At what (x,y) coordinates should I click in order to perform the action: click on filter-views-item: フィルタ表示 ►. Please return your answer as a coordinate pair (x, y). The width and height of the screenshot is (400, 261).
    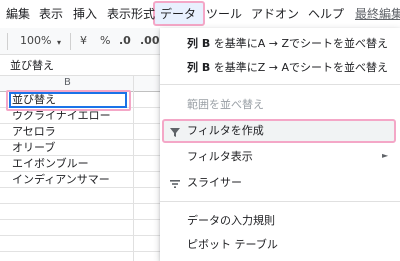
    Looking at the image, I should click on (280, 157).